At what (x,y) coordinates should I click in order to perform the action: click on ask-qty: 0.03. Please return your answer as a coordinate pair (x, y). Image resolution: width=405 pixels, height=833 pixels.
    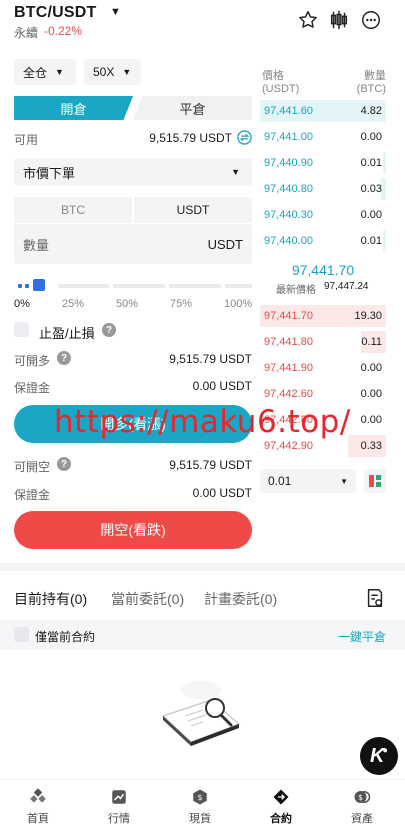
    Looking at the image, I should click on (371, 189).